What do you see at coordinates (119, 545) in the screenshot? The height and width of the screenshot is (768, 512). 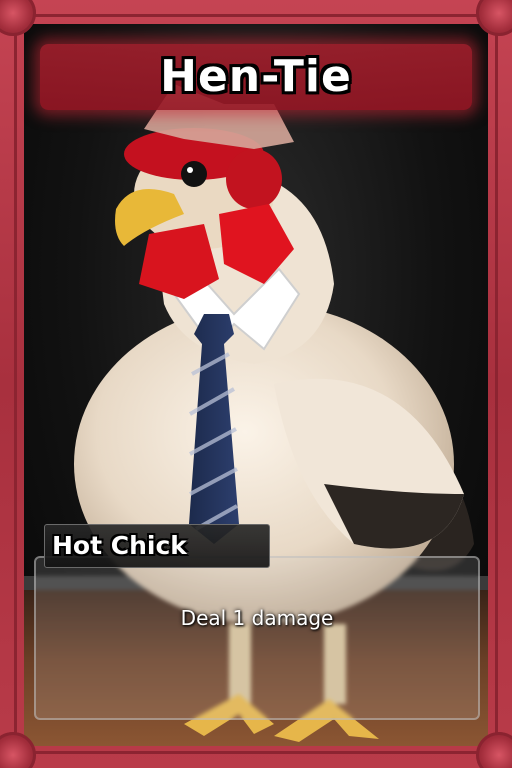 I see `card-type-label: Hot Chick` at bounding box center [119, 545].